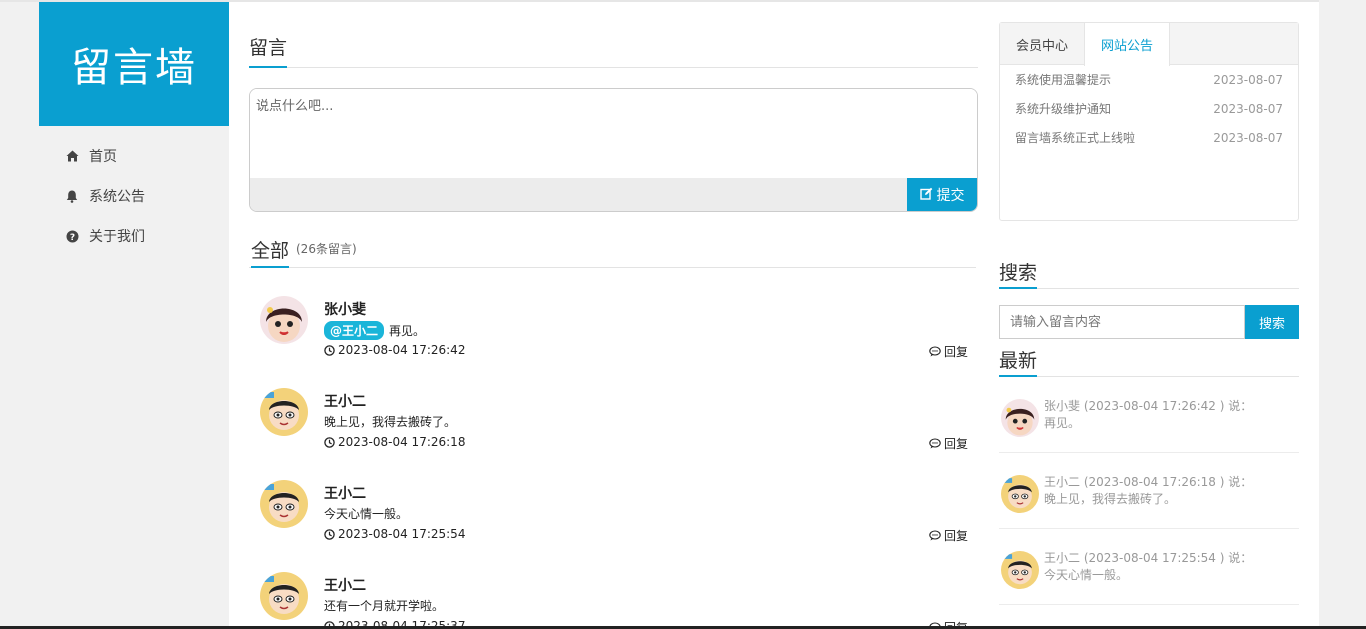  What do you see at coordinates (134, 314) in the screenshot?
I see `sidebar: 留言墙 首页 系统公告 ? 关于我们` at bounding box center [134, 314].